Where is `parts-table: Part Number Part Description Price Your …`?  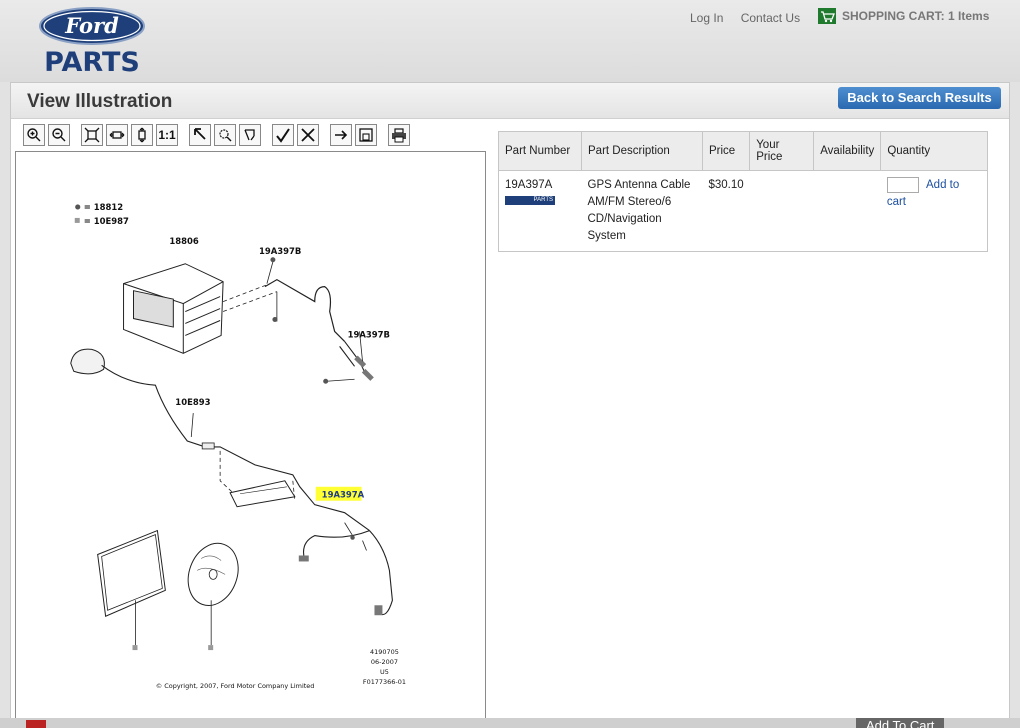 parts-table: Part Number Part Description Price Your … is located at coordinates (743, 191).